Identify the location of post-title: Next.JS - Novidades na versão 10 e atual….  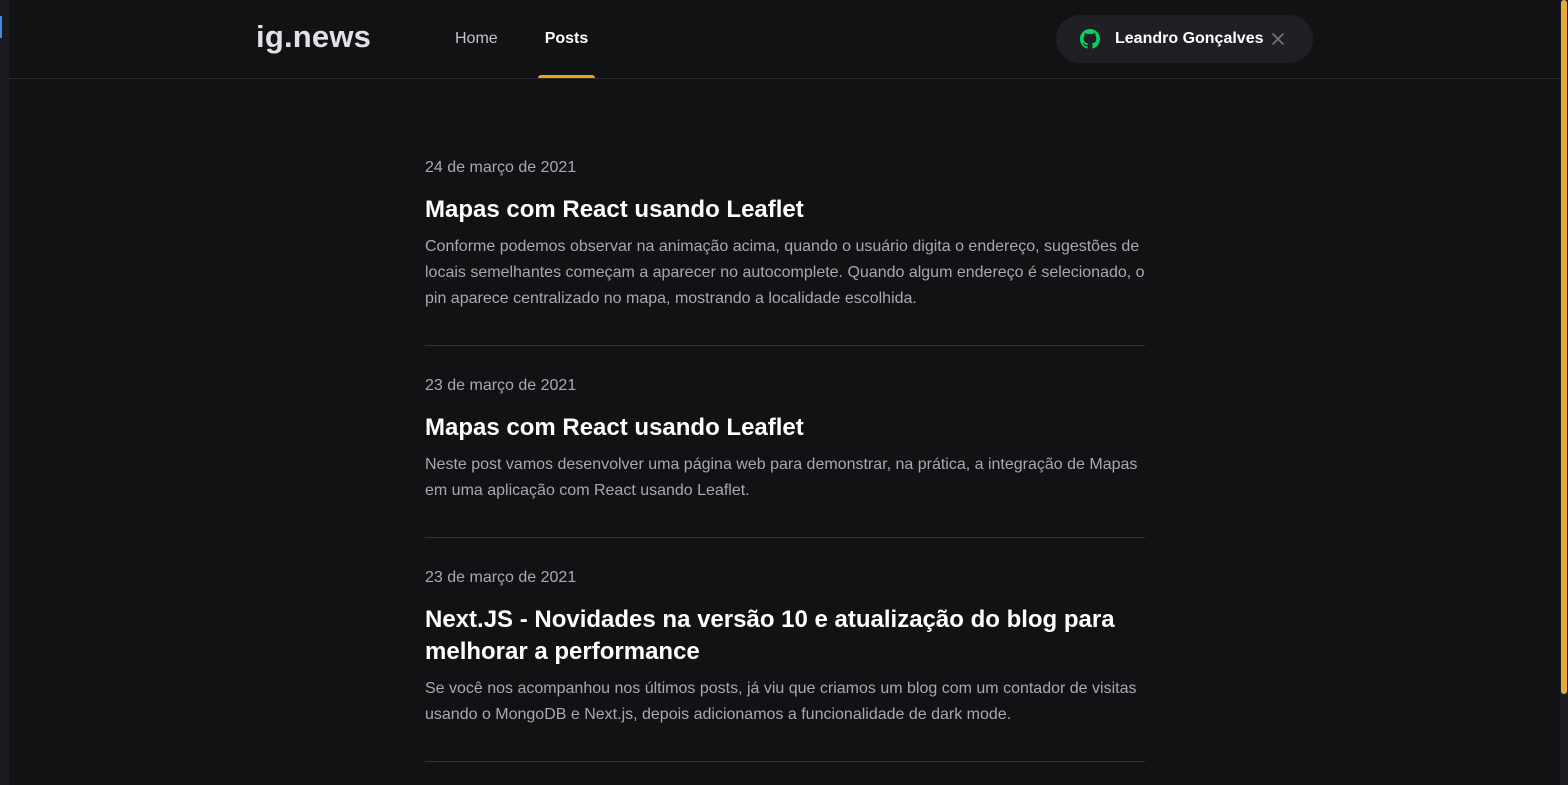
(770, 635).